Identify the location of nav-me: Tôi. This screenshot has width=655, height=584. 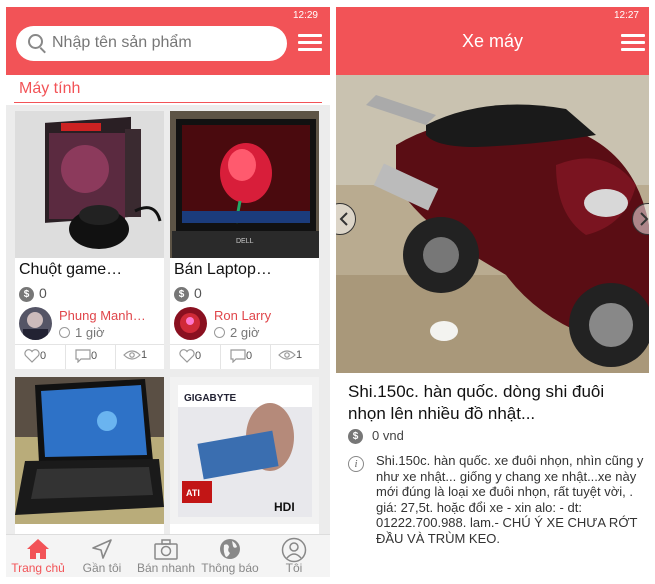
(294, 556).